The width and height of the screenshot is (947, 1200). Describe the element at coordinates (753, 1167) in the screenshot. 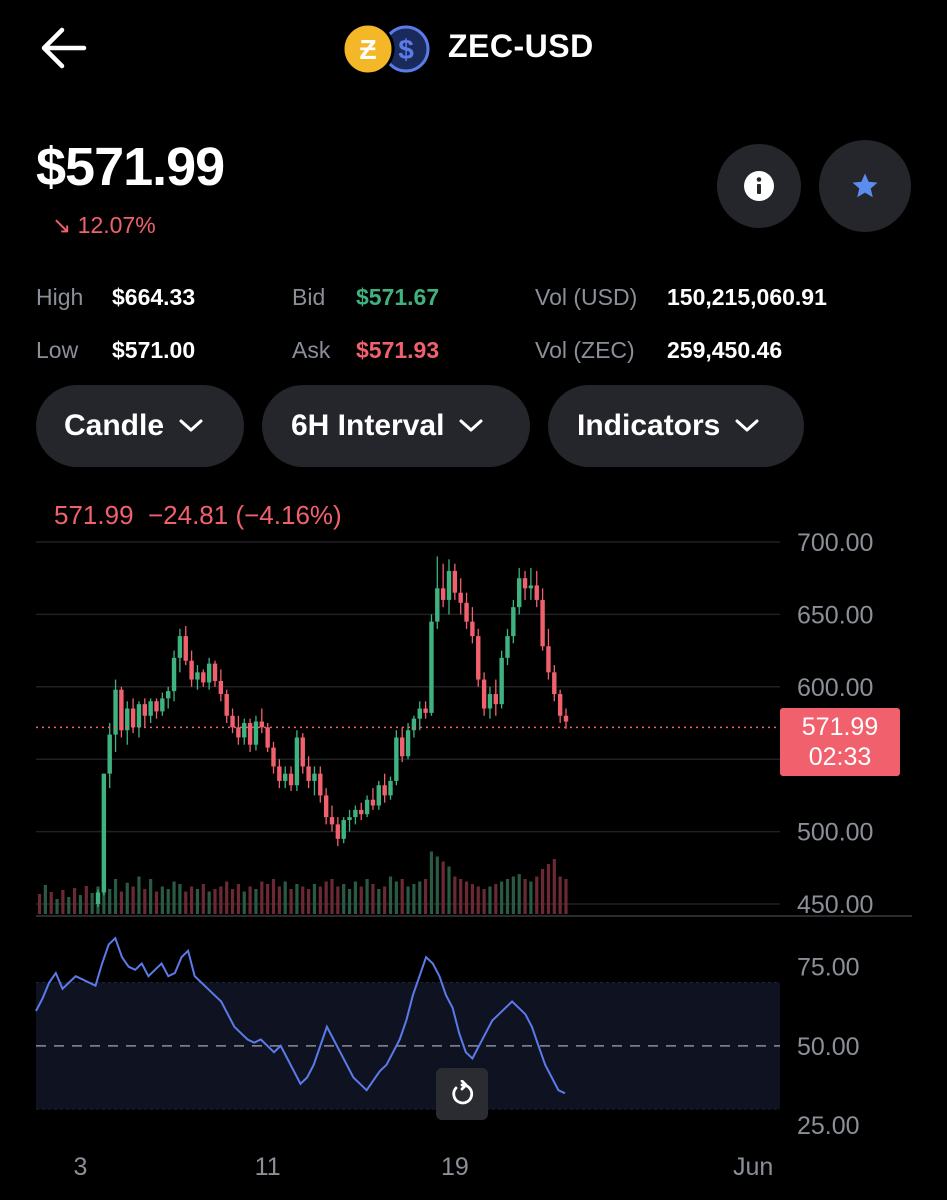

I see `time-axis-label: Jun` at that location.